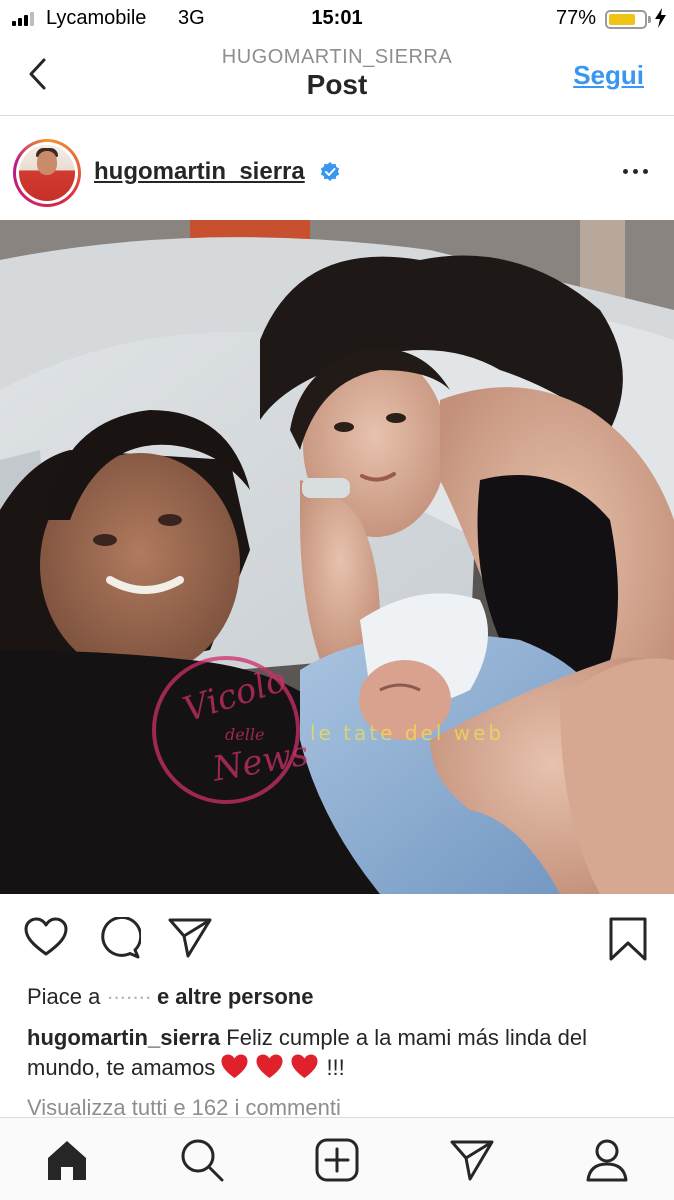 The height and width of the screenshot is (1200, 674). I want to click on svg-text: le tate del web, so click(407, 733).